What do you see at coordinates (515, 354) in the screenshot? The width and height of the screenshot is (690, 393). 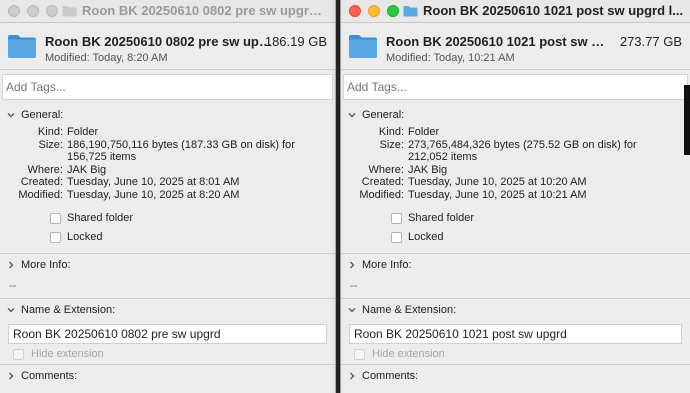 I see `hide-extension-row: Hide extension` at bounding box center [515, 354].